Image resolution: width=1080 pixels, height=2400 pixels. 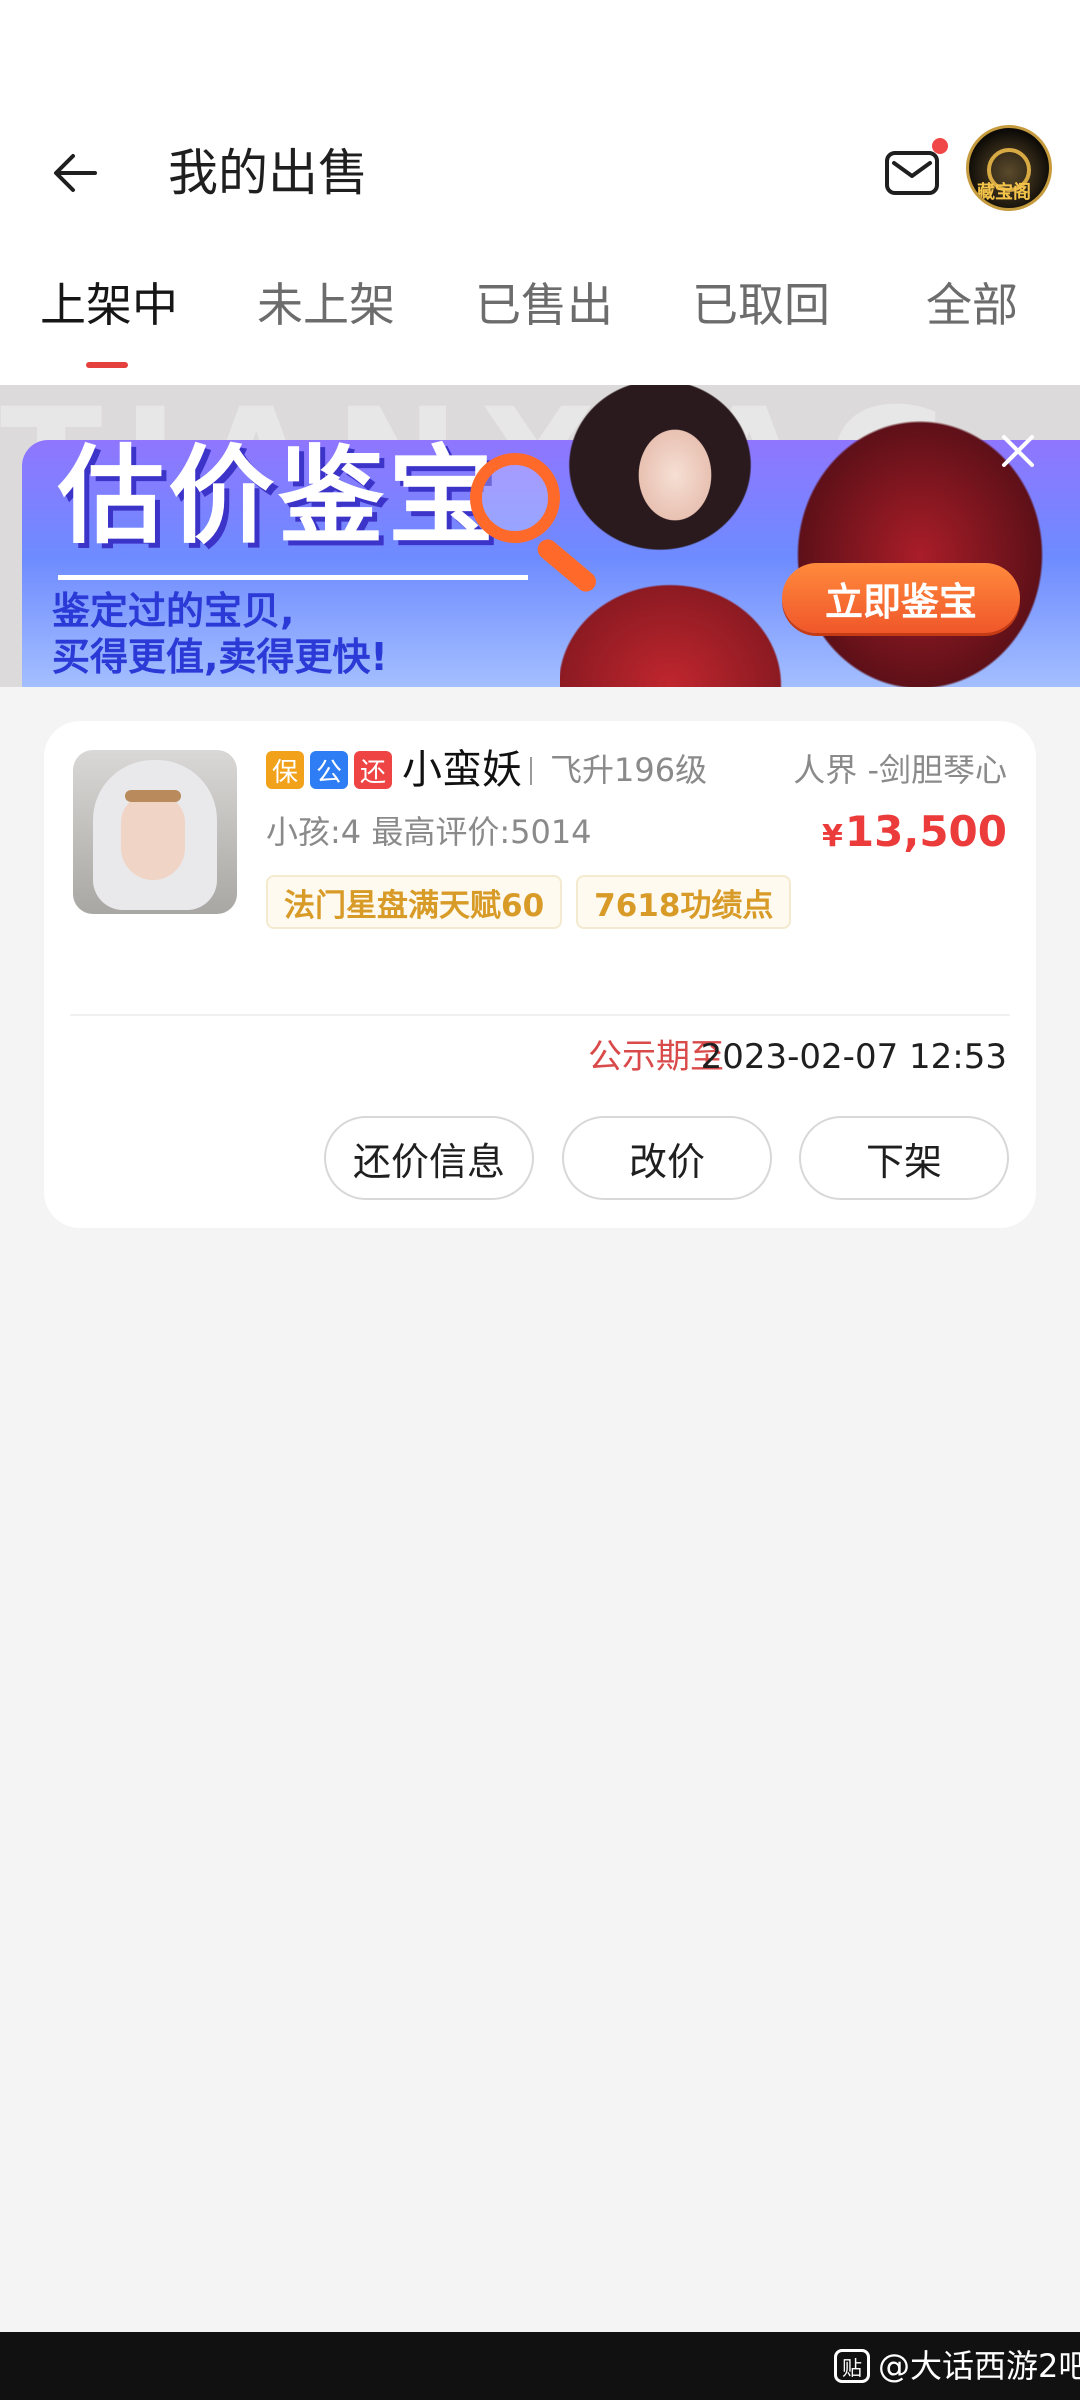 What do you see at coordinates (684, 902) in the screenshot?
I see `feature-tag: 7618功绩点` at bounding box center [684, 902].